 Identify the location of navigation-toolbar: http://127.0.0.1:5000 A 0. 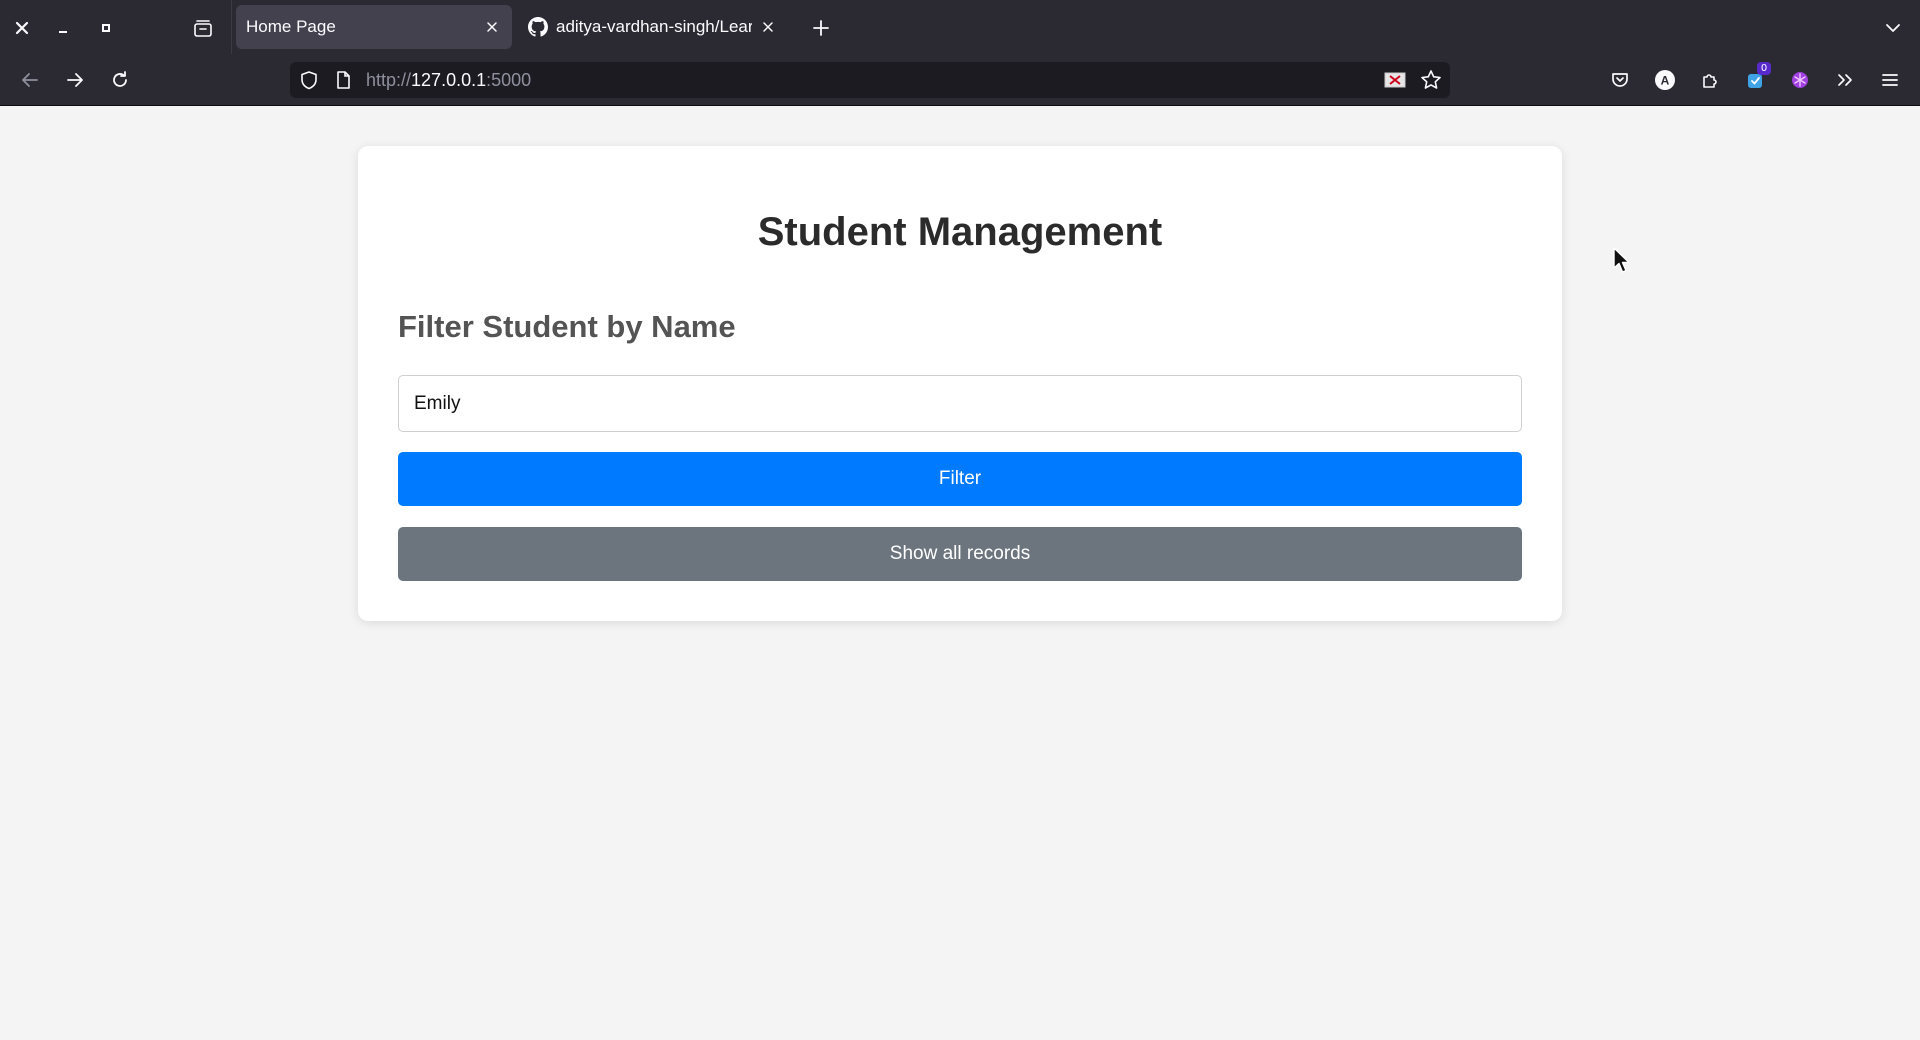
(960, 80).